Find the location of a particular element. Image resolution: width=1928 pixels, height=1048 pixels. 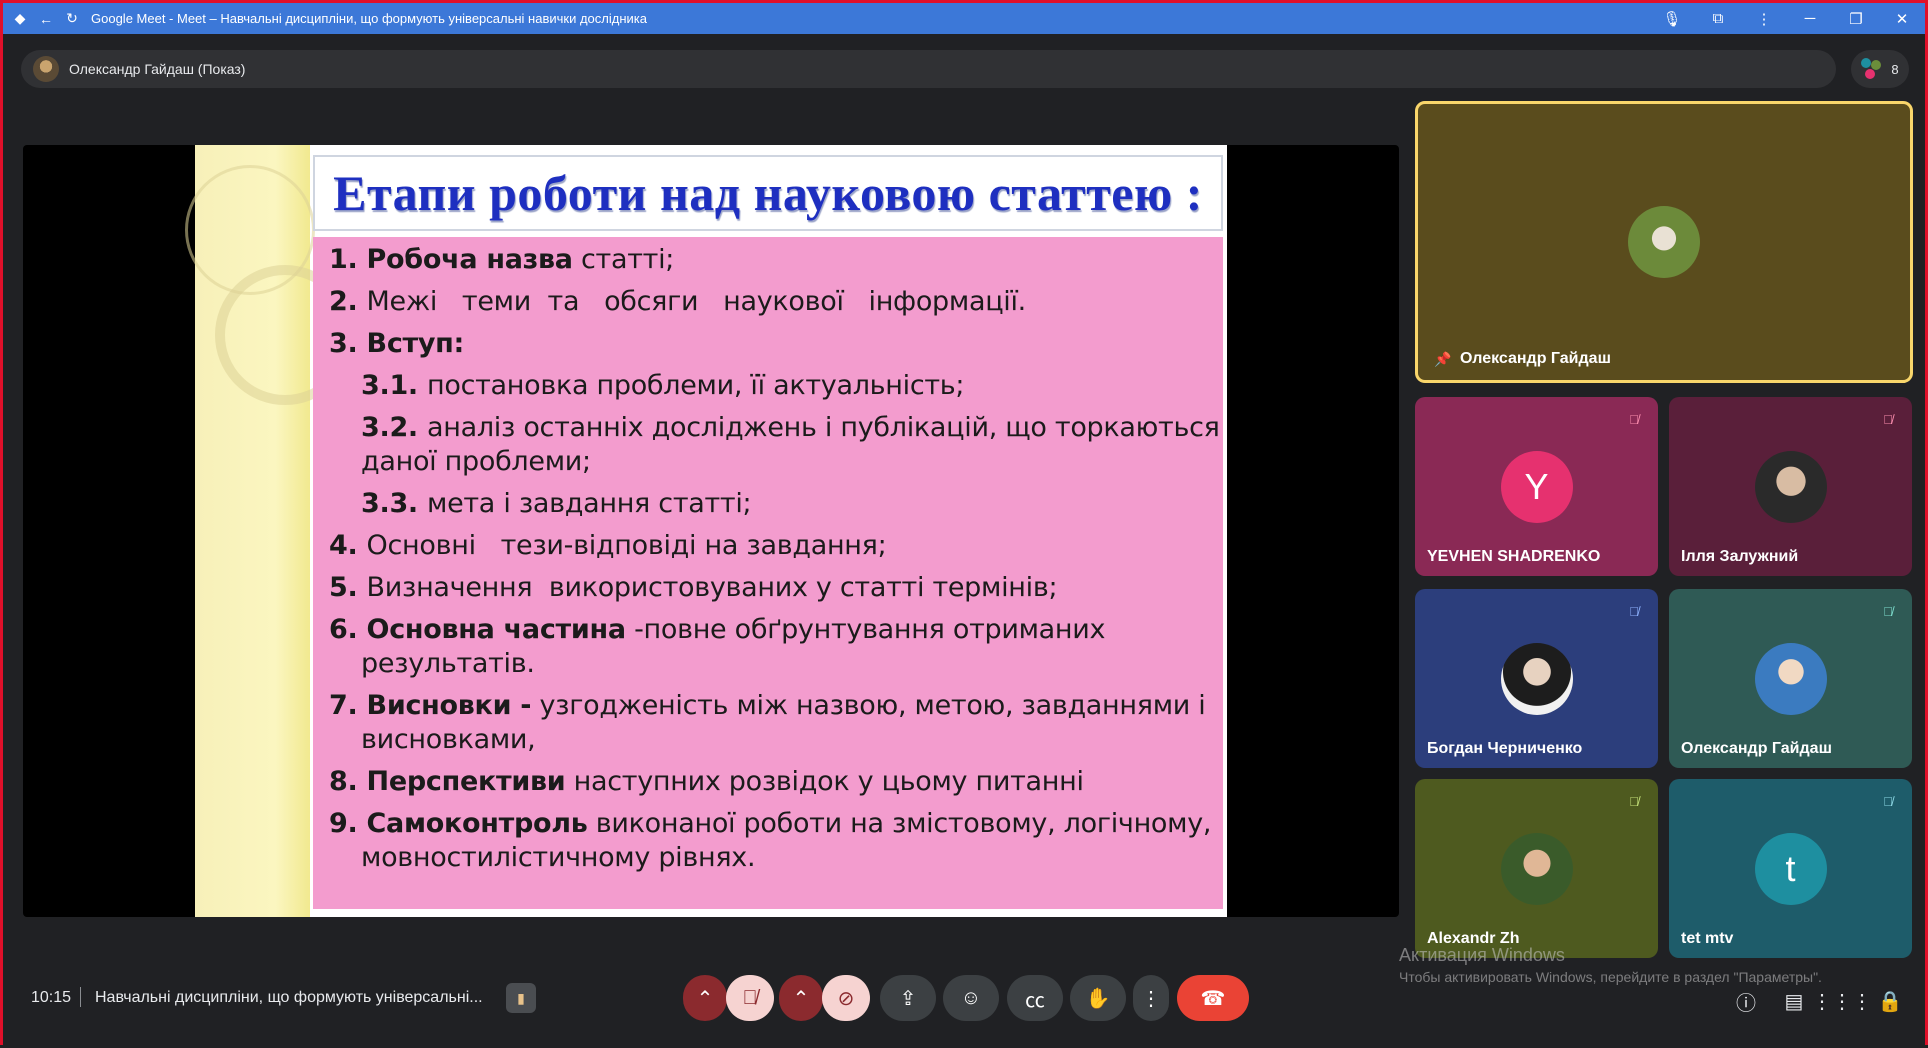

more-options-button: ⋮ is located at coordinates (1151, 998).